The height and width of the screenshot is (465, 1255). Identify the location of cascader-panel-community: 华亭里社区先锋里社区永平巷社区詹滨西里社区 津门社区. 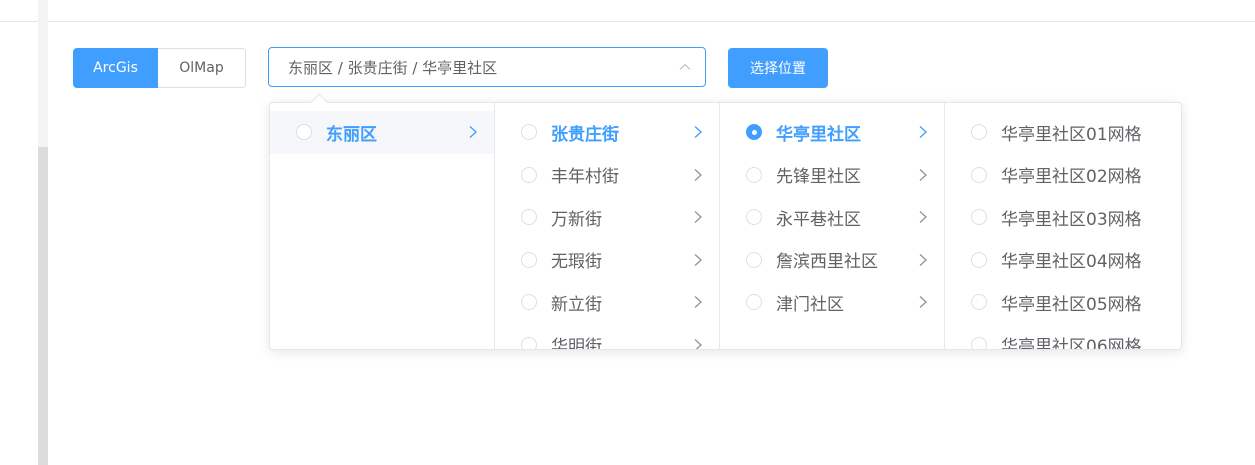
(832, 226).